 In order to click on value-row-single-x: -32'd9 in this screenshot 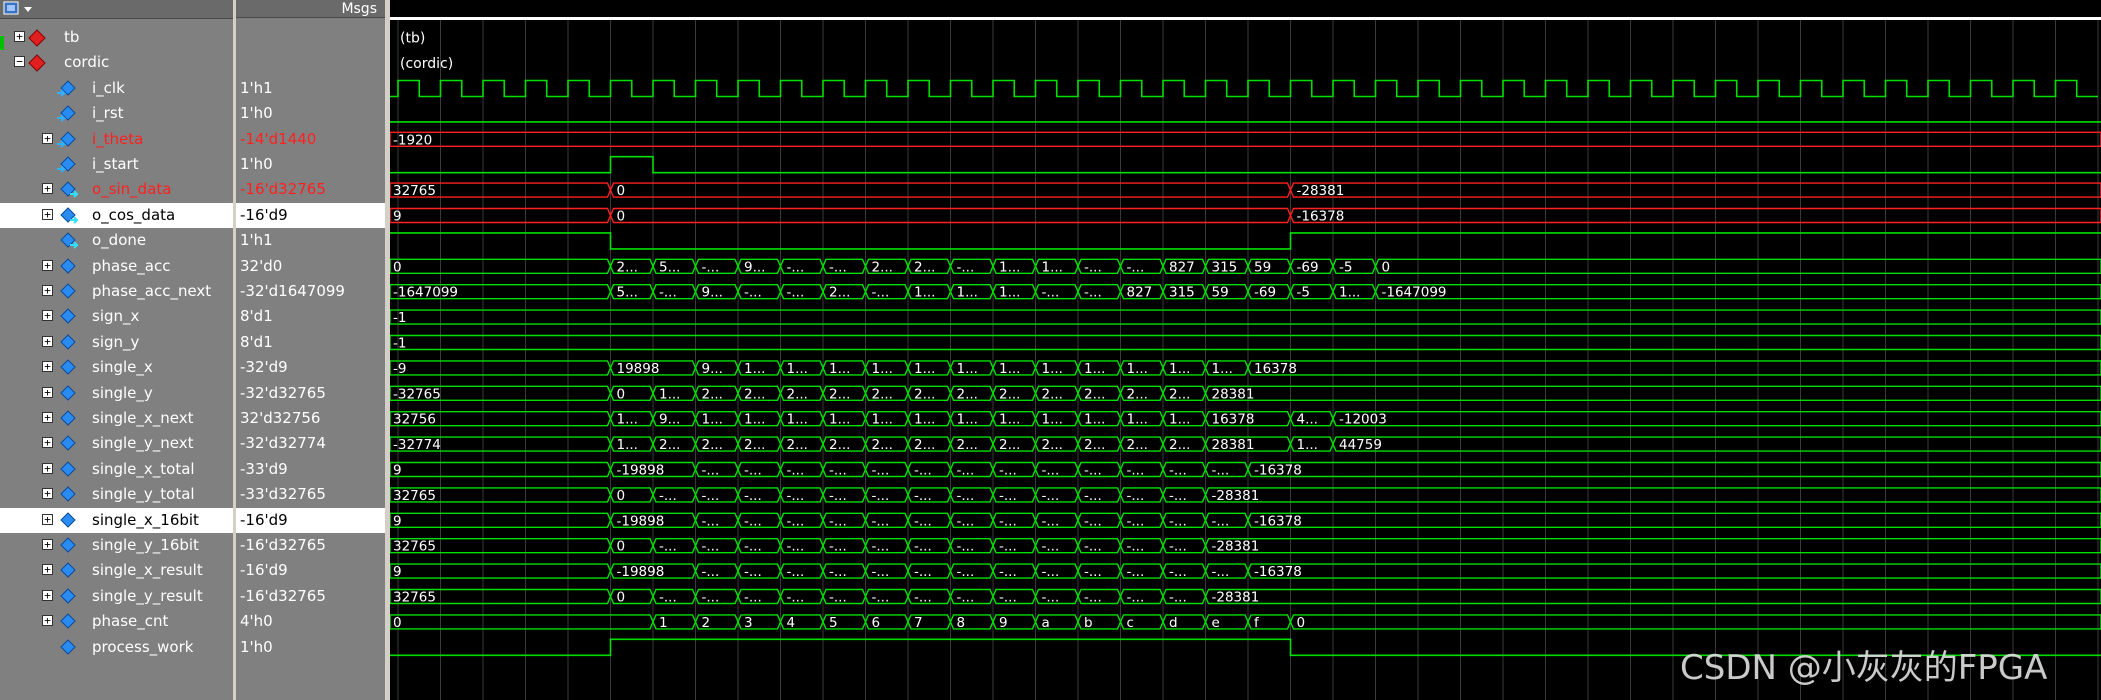, I will do `click(310, 367)`.